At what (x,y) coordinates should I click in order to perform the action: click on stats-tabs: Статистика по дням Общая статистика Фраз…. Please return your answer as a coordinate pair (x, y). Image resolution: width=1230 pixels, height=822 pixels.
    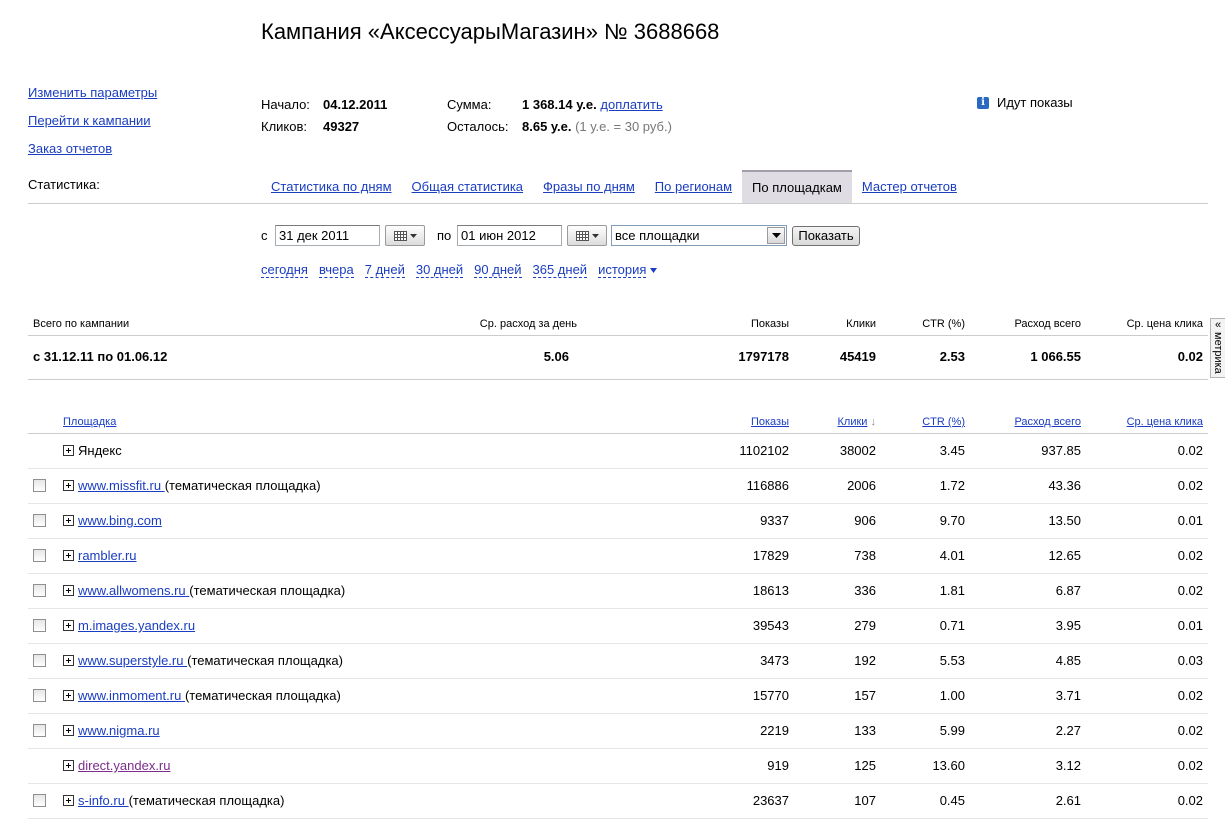
    Looking at the image, I should click on (614, 186).